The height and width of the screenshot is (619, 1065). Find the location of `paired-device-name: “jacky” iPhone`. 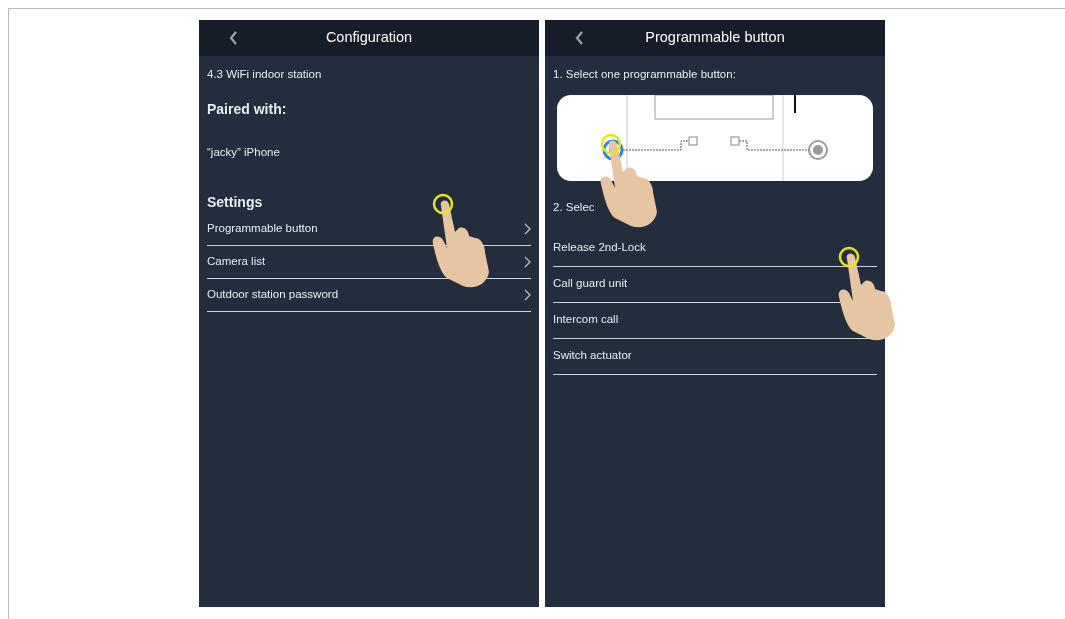

paired-device-name: “jacky” iPhone is located at coordinates (244, 153).